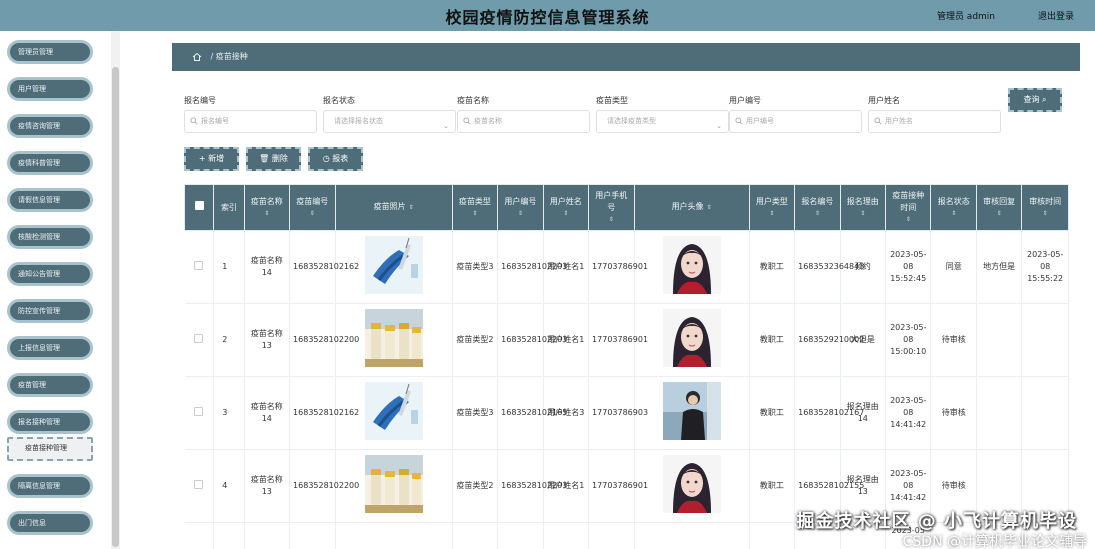  What do you see at coordinates (662, 121) in the screenshot?
I see `search-select: 请选择疫苗类型 ⌄` at bounding box center [662, 121].